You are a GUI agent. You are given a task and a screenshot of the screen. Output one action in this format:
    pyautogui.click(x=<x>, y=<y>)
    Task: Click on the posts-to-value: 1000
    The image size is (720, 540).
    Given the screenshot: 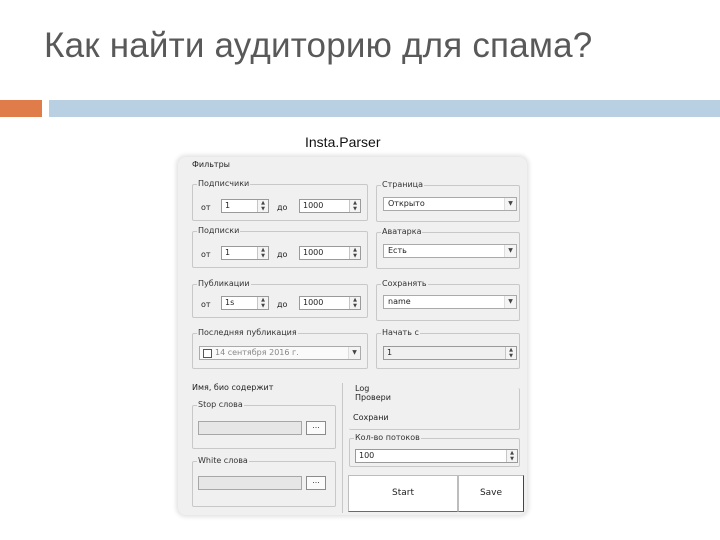 What is the action you would take?
    pyautogui.click(x=313, y=302)
    